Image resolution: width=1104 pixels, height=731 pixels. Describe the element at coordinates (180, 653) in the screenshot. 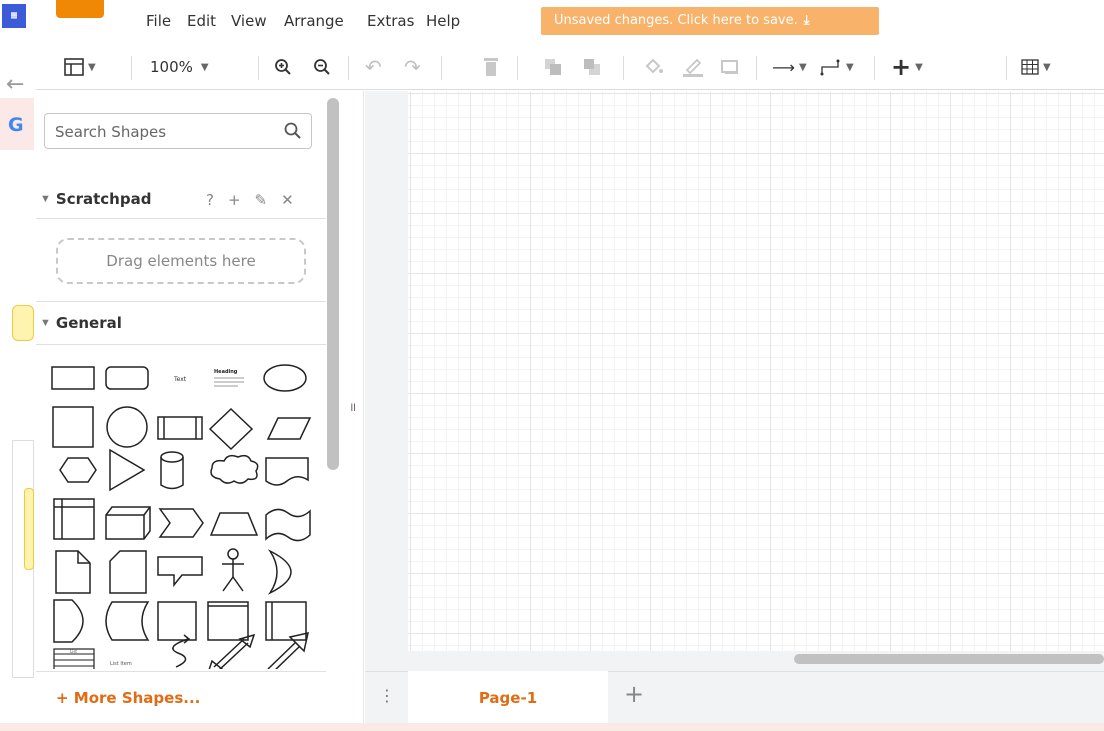

I see `shape-curve` at that location.